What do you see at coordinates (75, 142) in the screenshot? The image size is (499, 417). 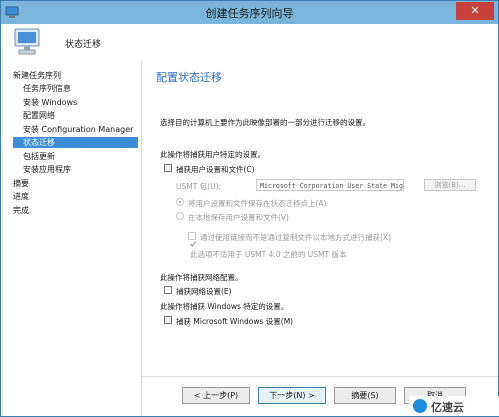 I see `nav-state-migration: 状态迁移` at bounding box center [75, 142].